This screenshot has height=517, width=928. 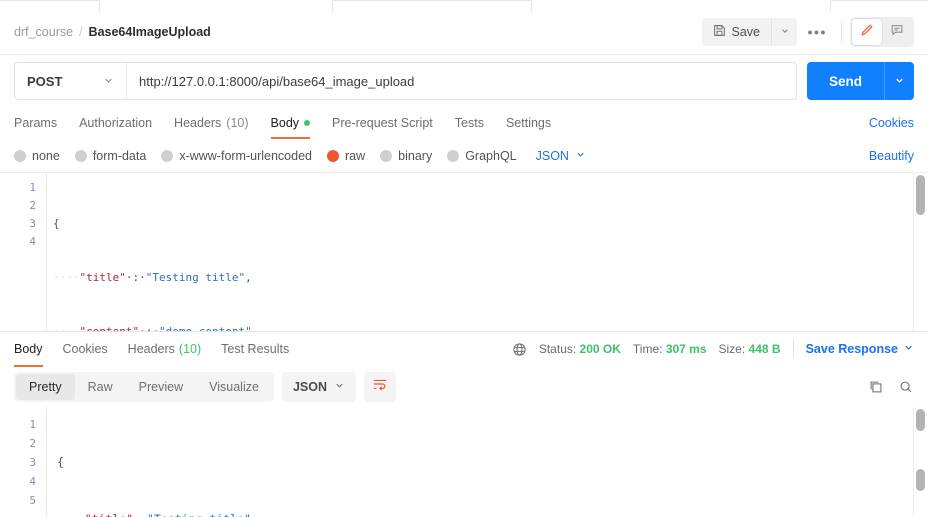 I want to click on more-actions-button: ●●●, so click(x=817, y=32).